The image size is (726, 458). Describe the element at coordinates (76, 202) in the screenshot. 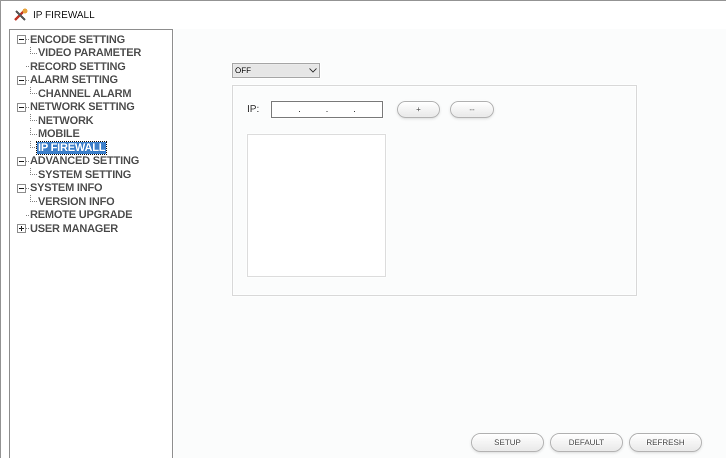

I see `tree-item: VERSION INFO` at that location.